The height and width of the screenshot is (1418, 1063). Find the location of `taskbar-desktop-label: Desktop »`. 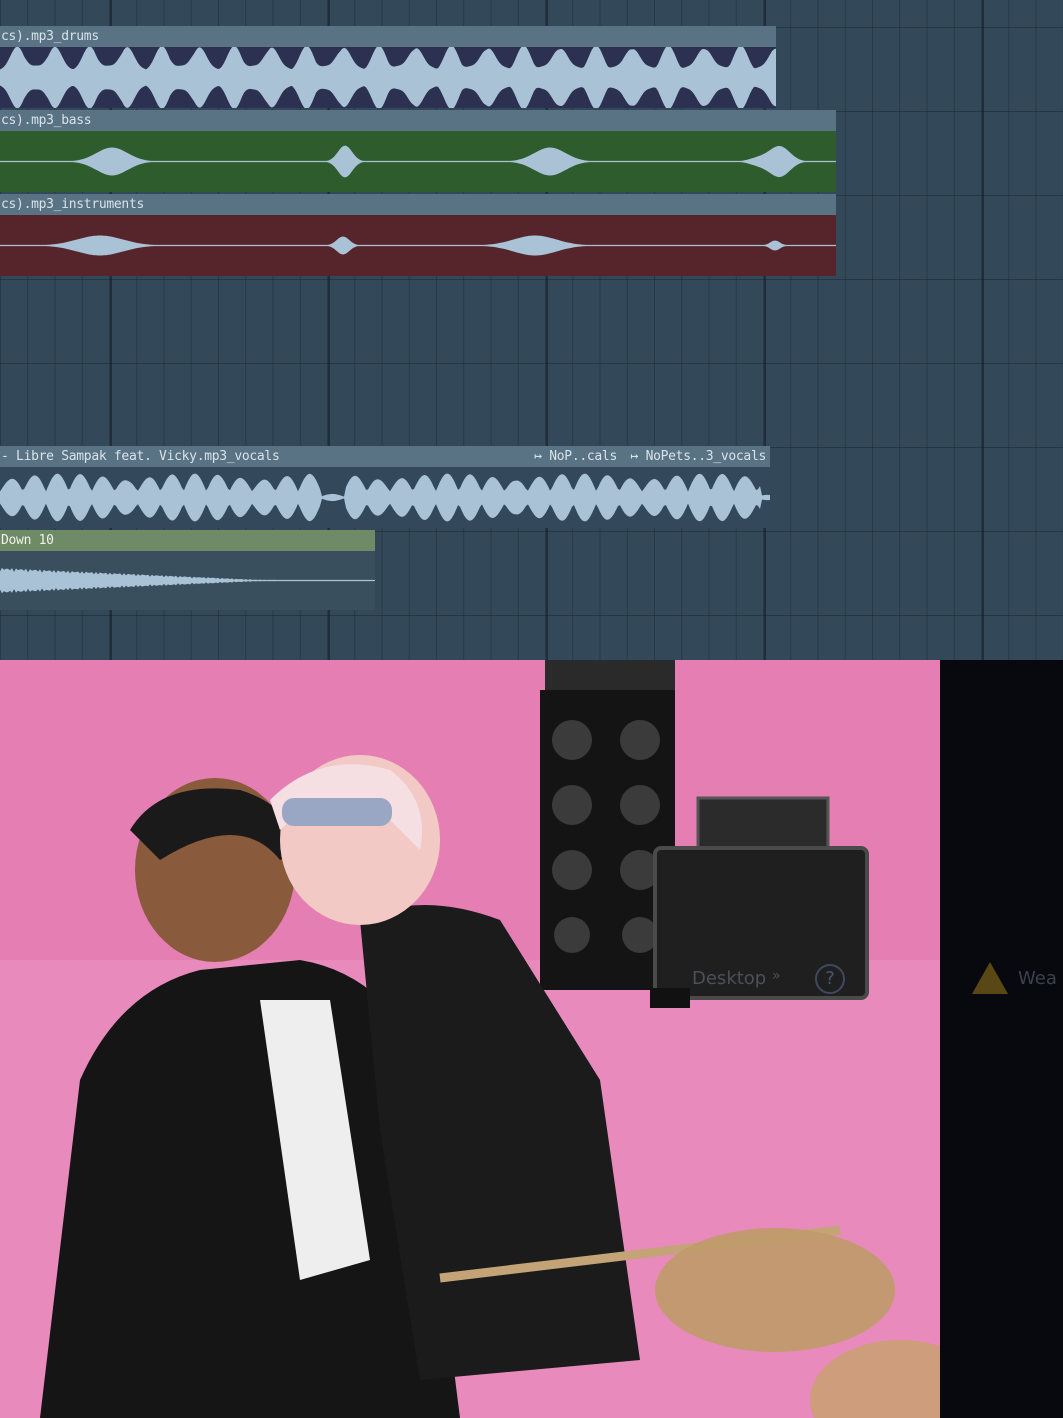

taskbar-desktop-label: Desktop » is located at coordinates (736, 978).